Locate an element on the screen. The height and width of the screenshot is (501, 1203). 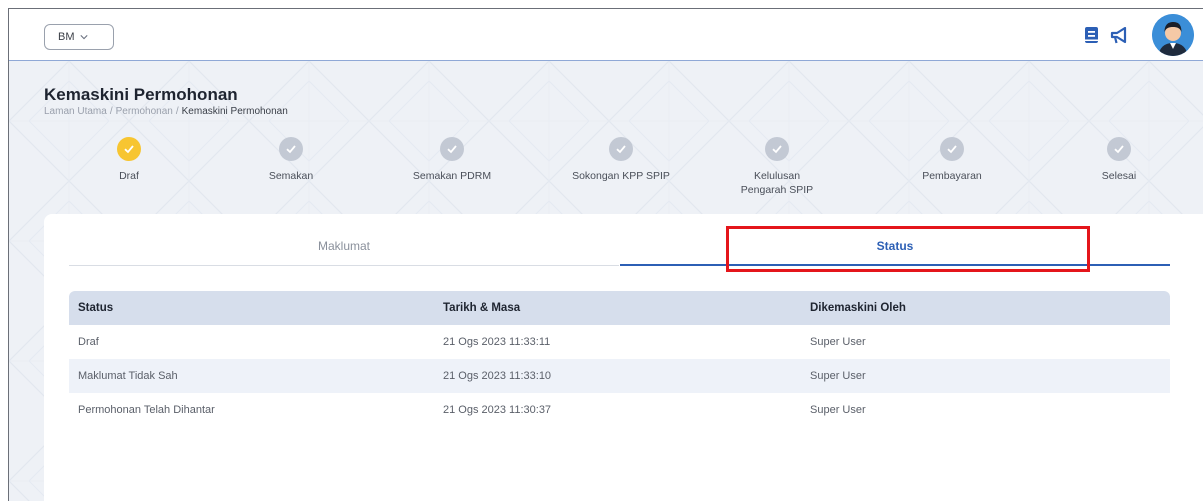
column-header-status: Status is located at coordinates (96, 308).